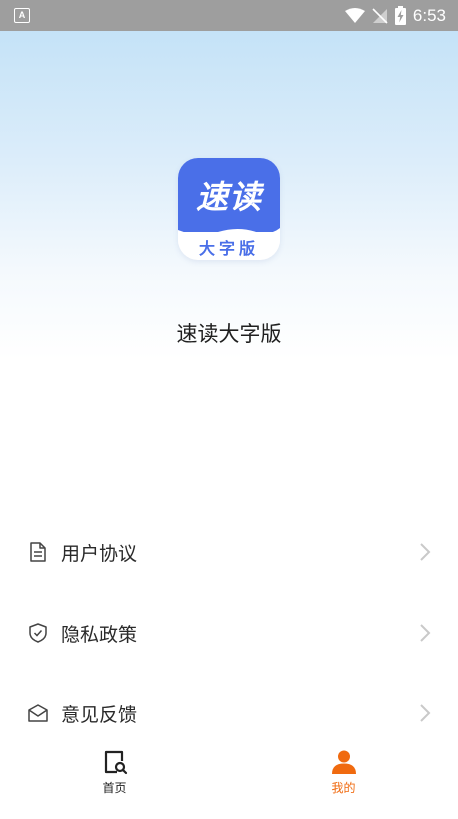  What do you see at coordinates (99, 634) in the screenshot?
I see `menu-item-label: 隐私政策` at bounding box center [99, 634].